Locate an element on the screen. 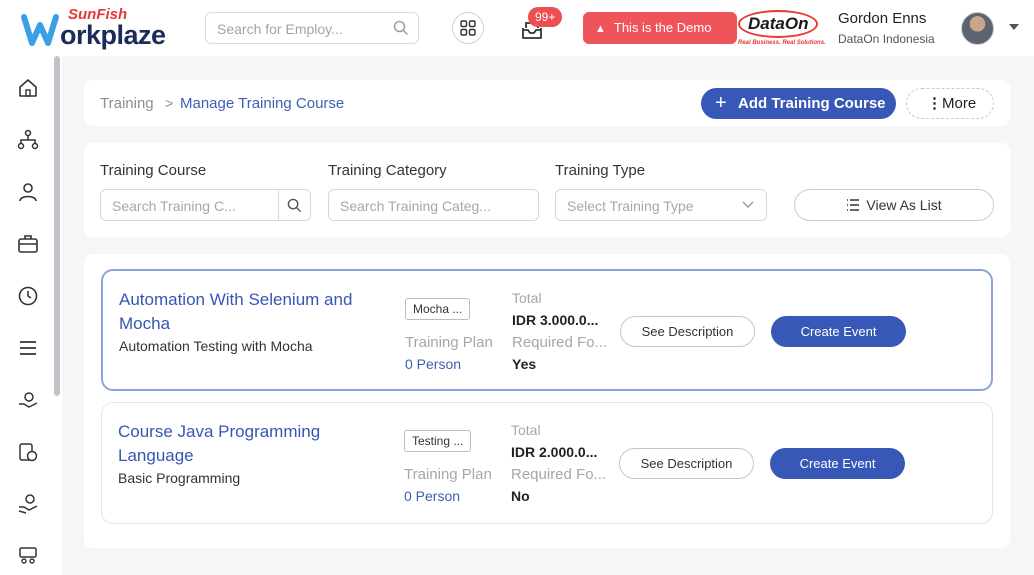  finance-icon is located at coordinates (28, 452).